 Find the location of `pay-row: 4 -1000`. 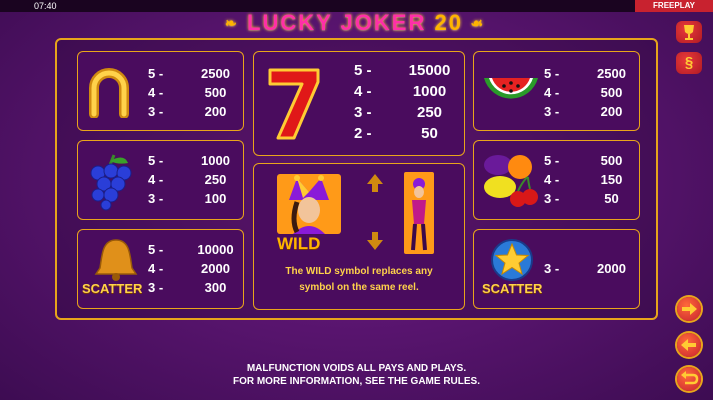

pay-row: 4 -1000 is located at coordinates (400, 91).